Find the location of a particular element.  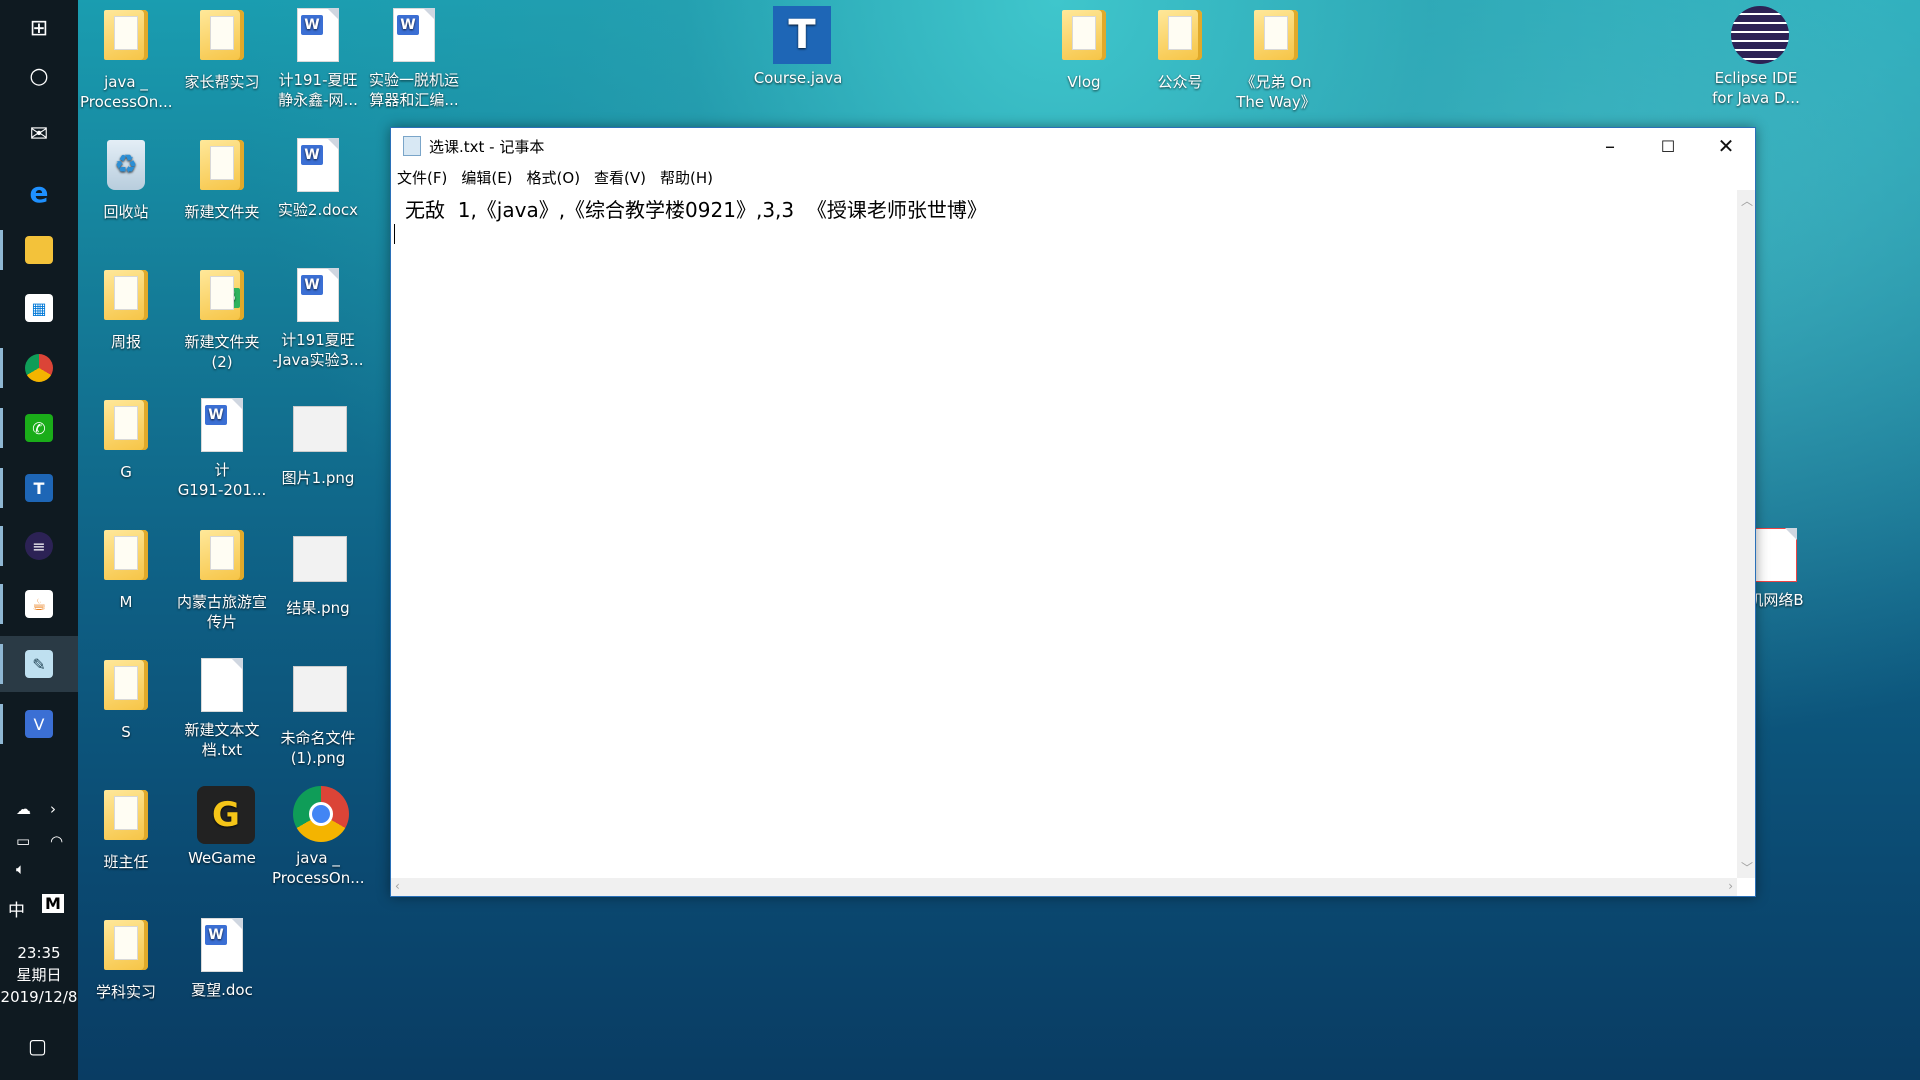

notepad-button: ✎ is located at coordinates (39, 664).